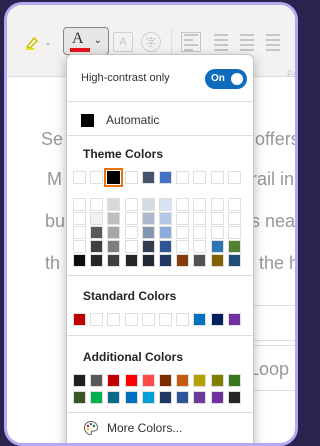  What do you see at coordinates (226, 79) in the screenshot?
I see `high-contrast-toggle: On` at bounding box center [226, 79].